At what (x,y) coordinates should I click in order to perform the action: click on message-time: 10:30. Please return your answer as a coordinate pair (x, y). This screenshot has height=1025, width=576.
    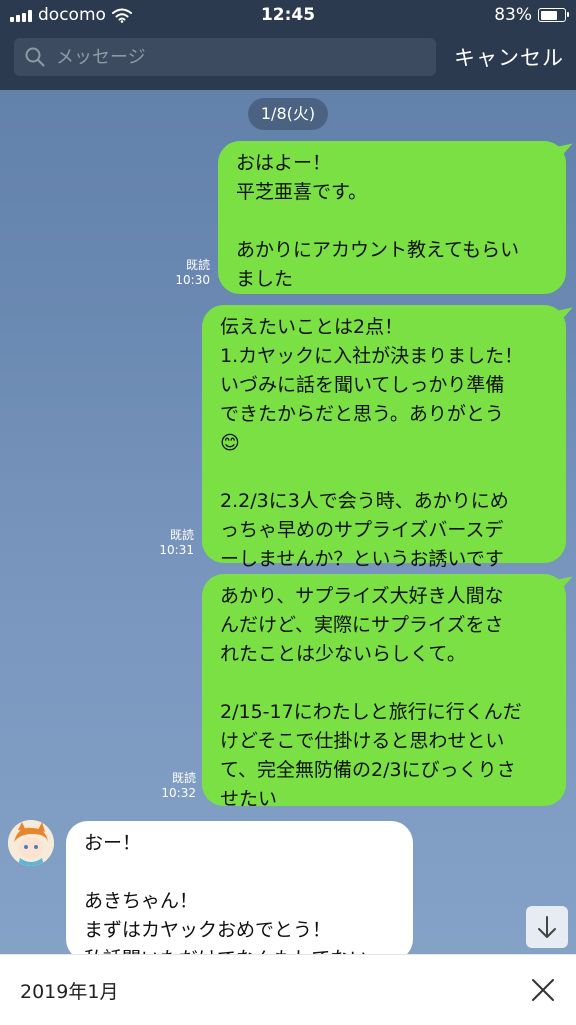
    Looking at the image, I should click on (192, 280).